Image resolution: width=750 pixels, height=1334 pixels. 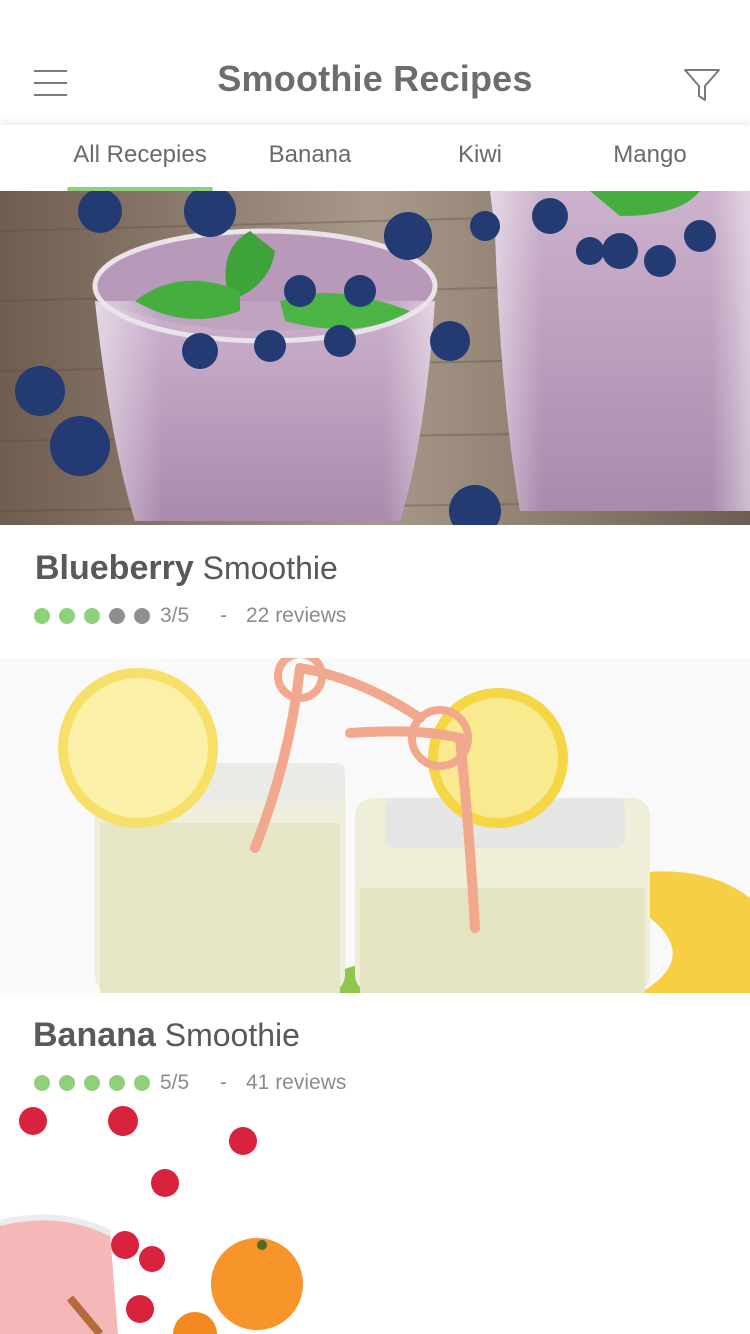 I want to click on rating-score: 5/5, so click(x=175, y=1082).